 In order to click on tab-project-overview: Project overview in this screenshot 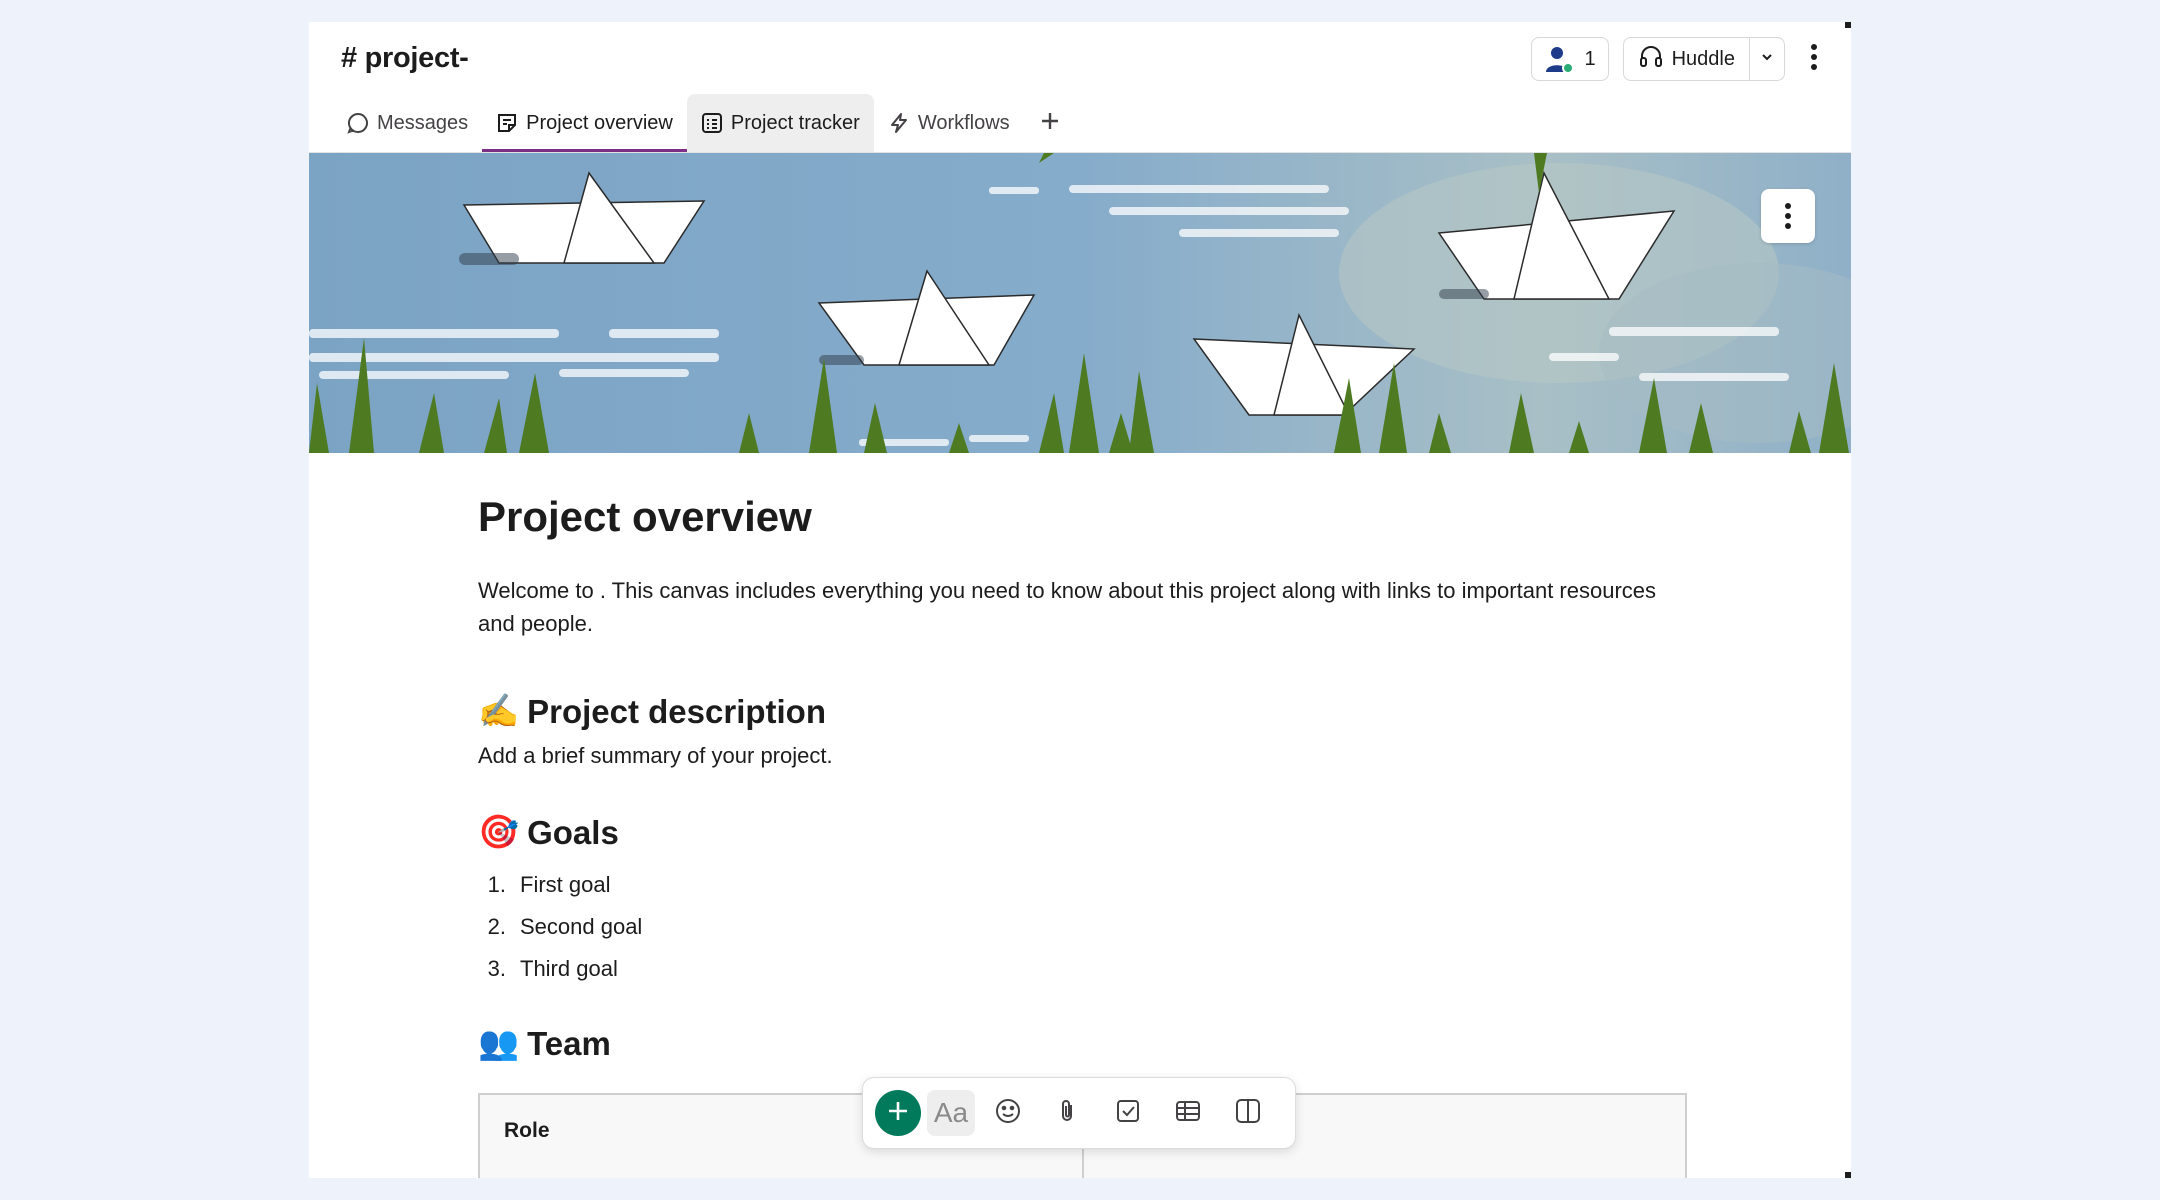, I will do `click(584, 123)`.